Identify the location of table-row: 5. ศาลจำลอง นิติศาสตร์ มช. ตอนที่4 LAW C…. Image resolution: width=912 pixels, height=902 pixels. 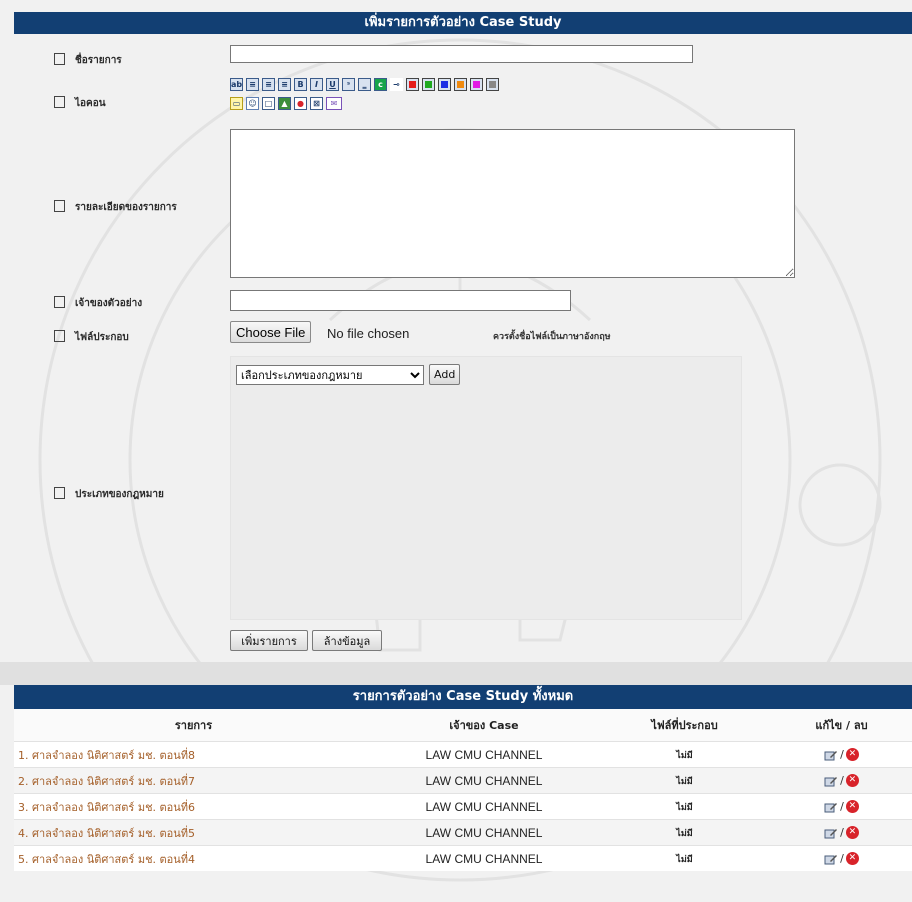
(463, 858).